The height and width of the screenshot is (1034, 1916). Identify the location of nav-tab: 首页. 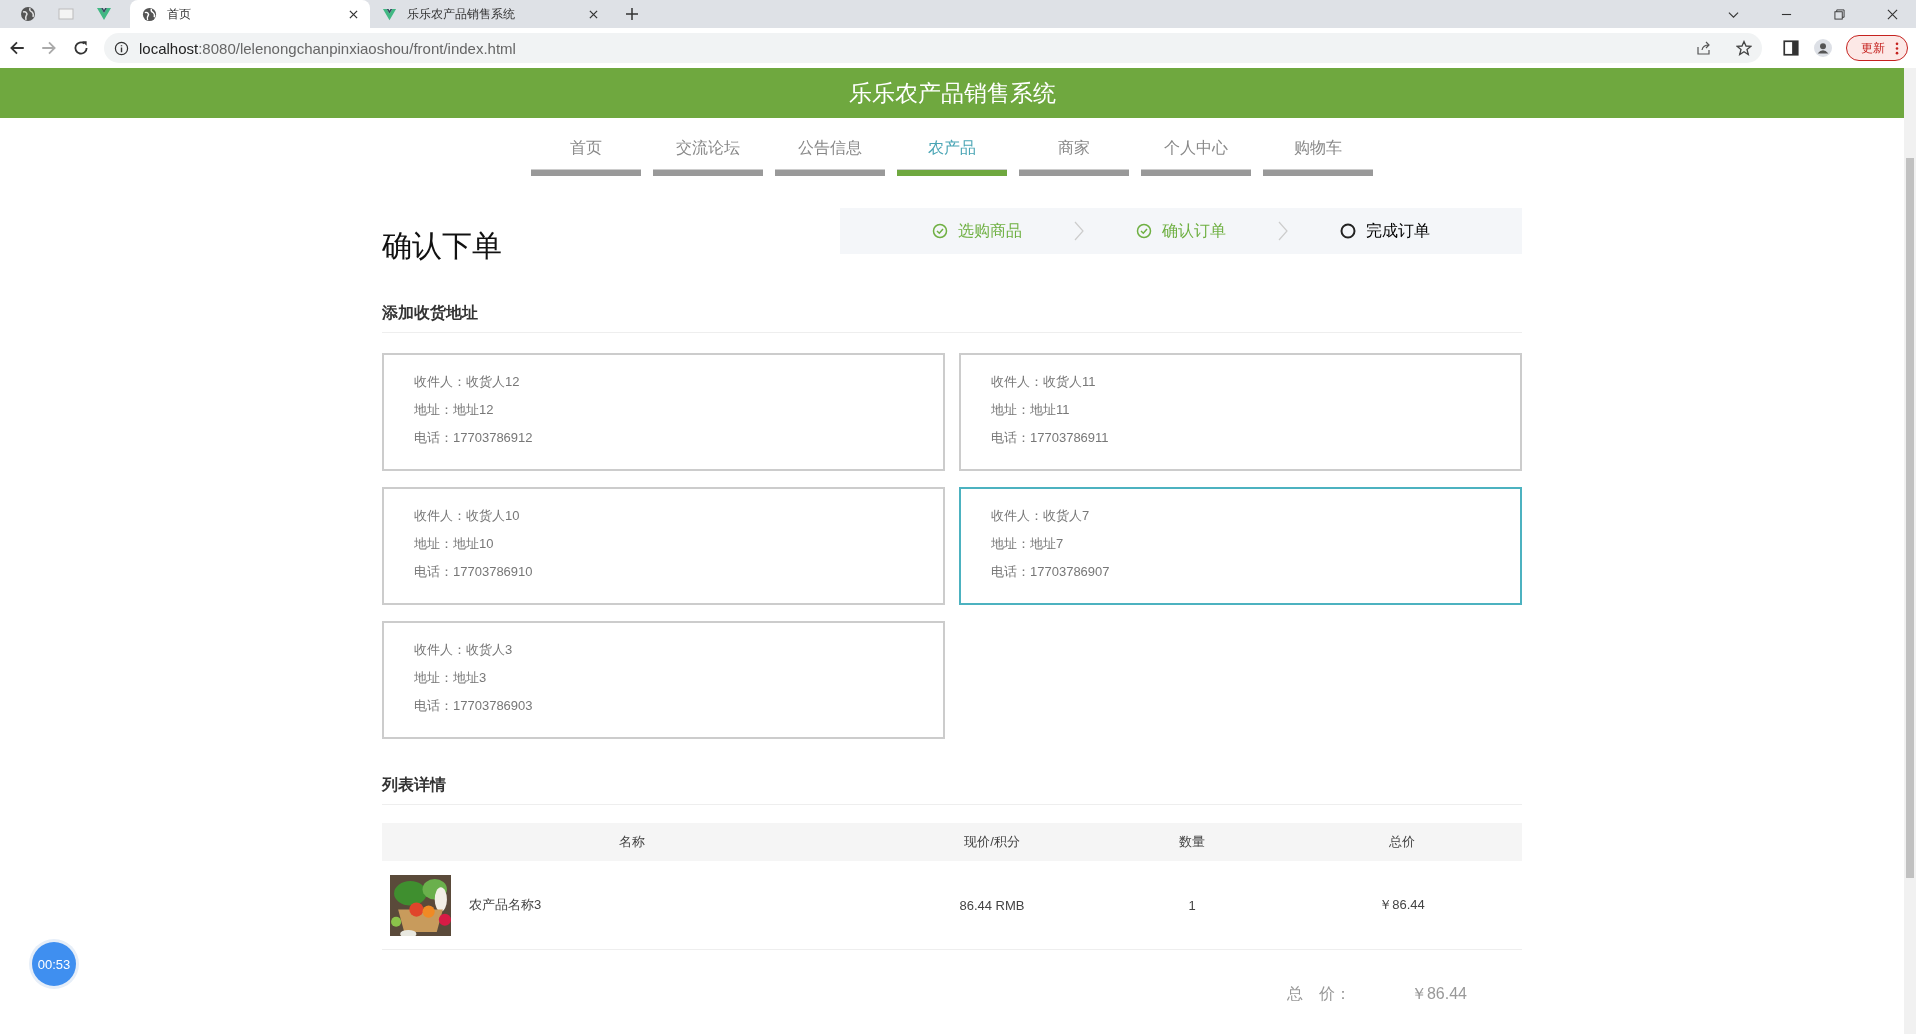
(586, 157).